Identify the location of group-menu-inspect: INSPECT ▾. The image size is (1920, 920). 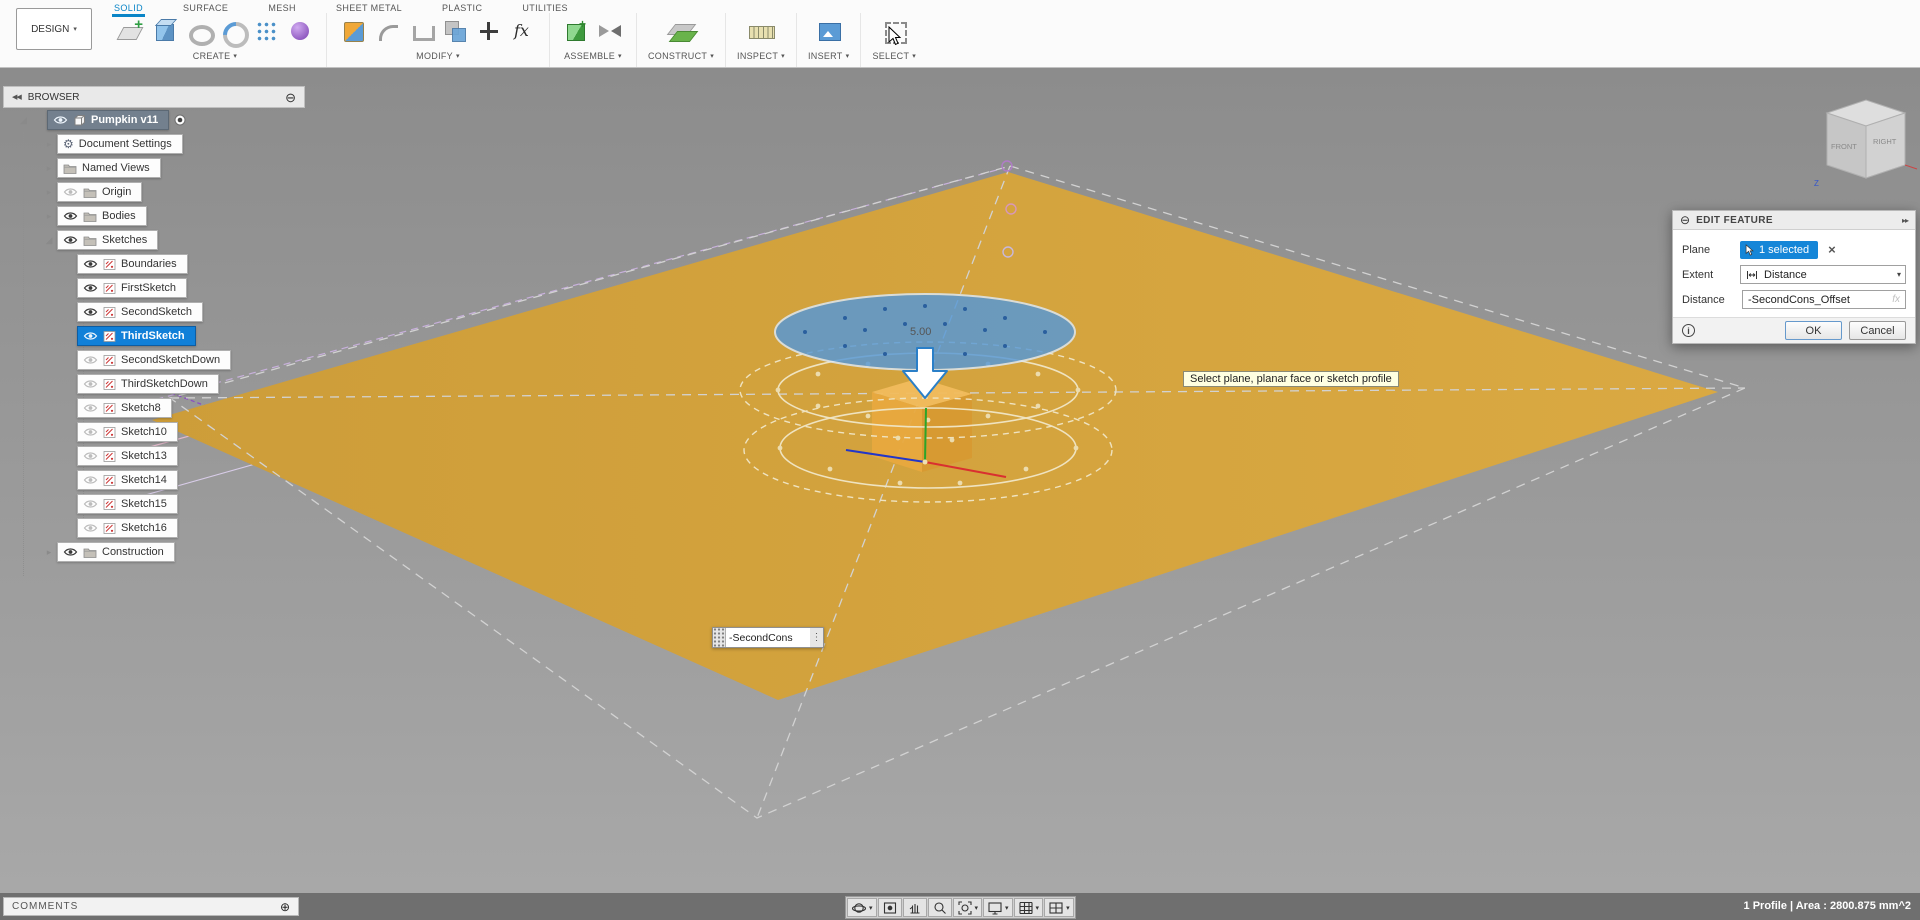
(761, 56).